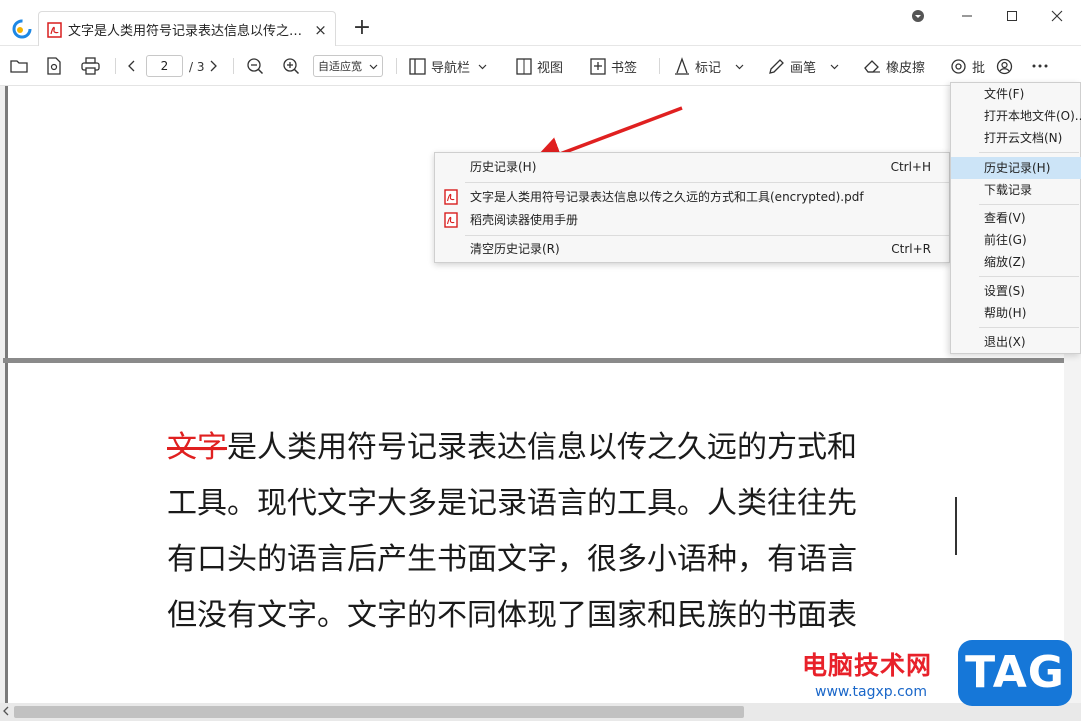 This screenshot has height=721, width=1081. Describe the element at coordinates (197, 67) in the screenshot. I see `page-total: / 3` at that location.